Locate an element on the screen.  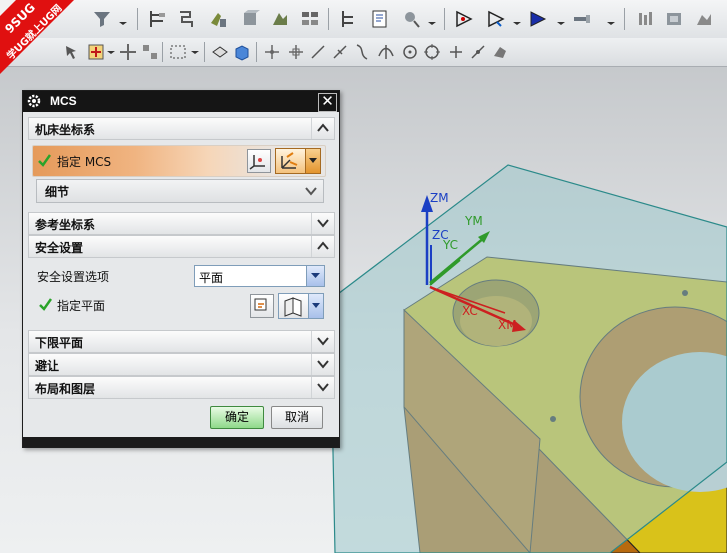
csys-method-button is located at coordinates (298, 161).